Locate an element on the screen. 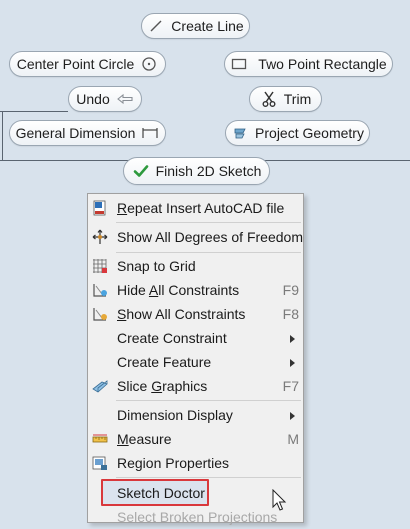  menu-item-show-all-dof: Show All Degrees of Freedom is located at coordinates (195, 237).